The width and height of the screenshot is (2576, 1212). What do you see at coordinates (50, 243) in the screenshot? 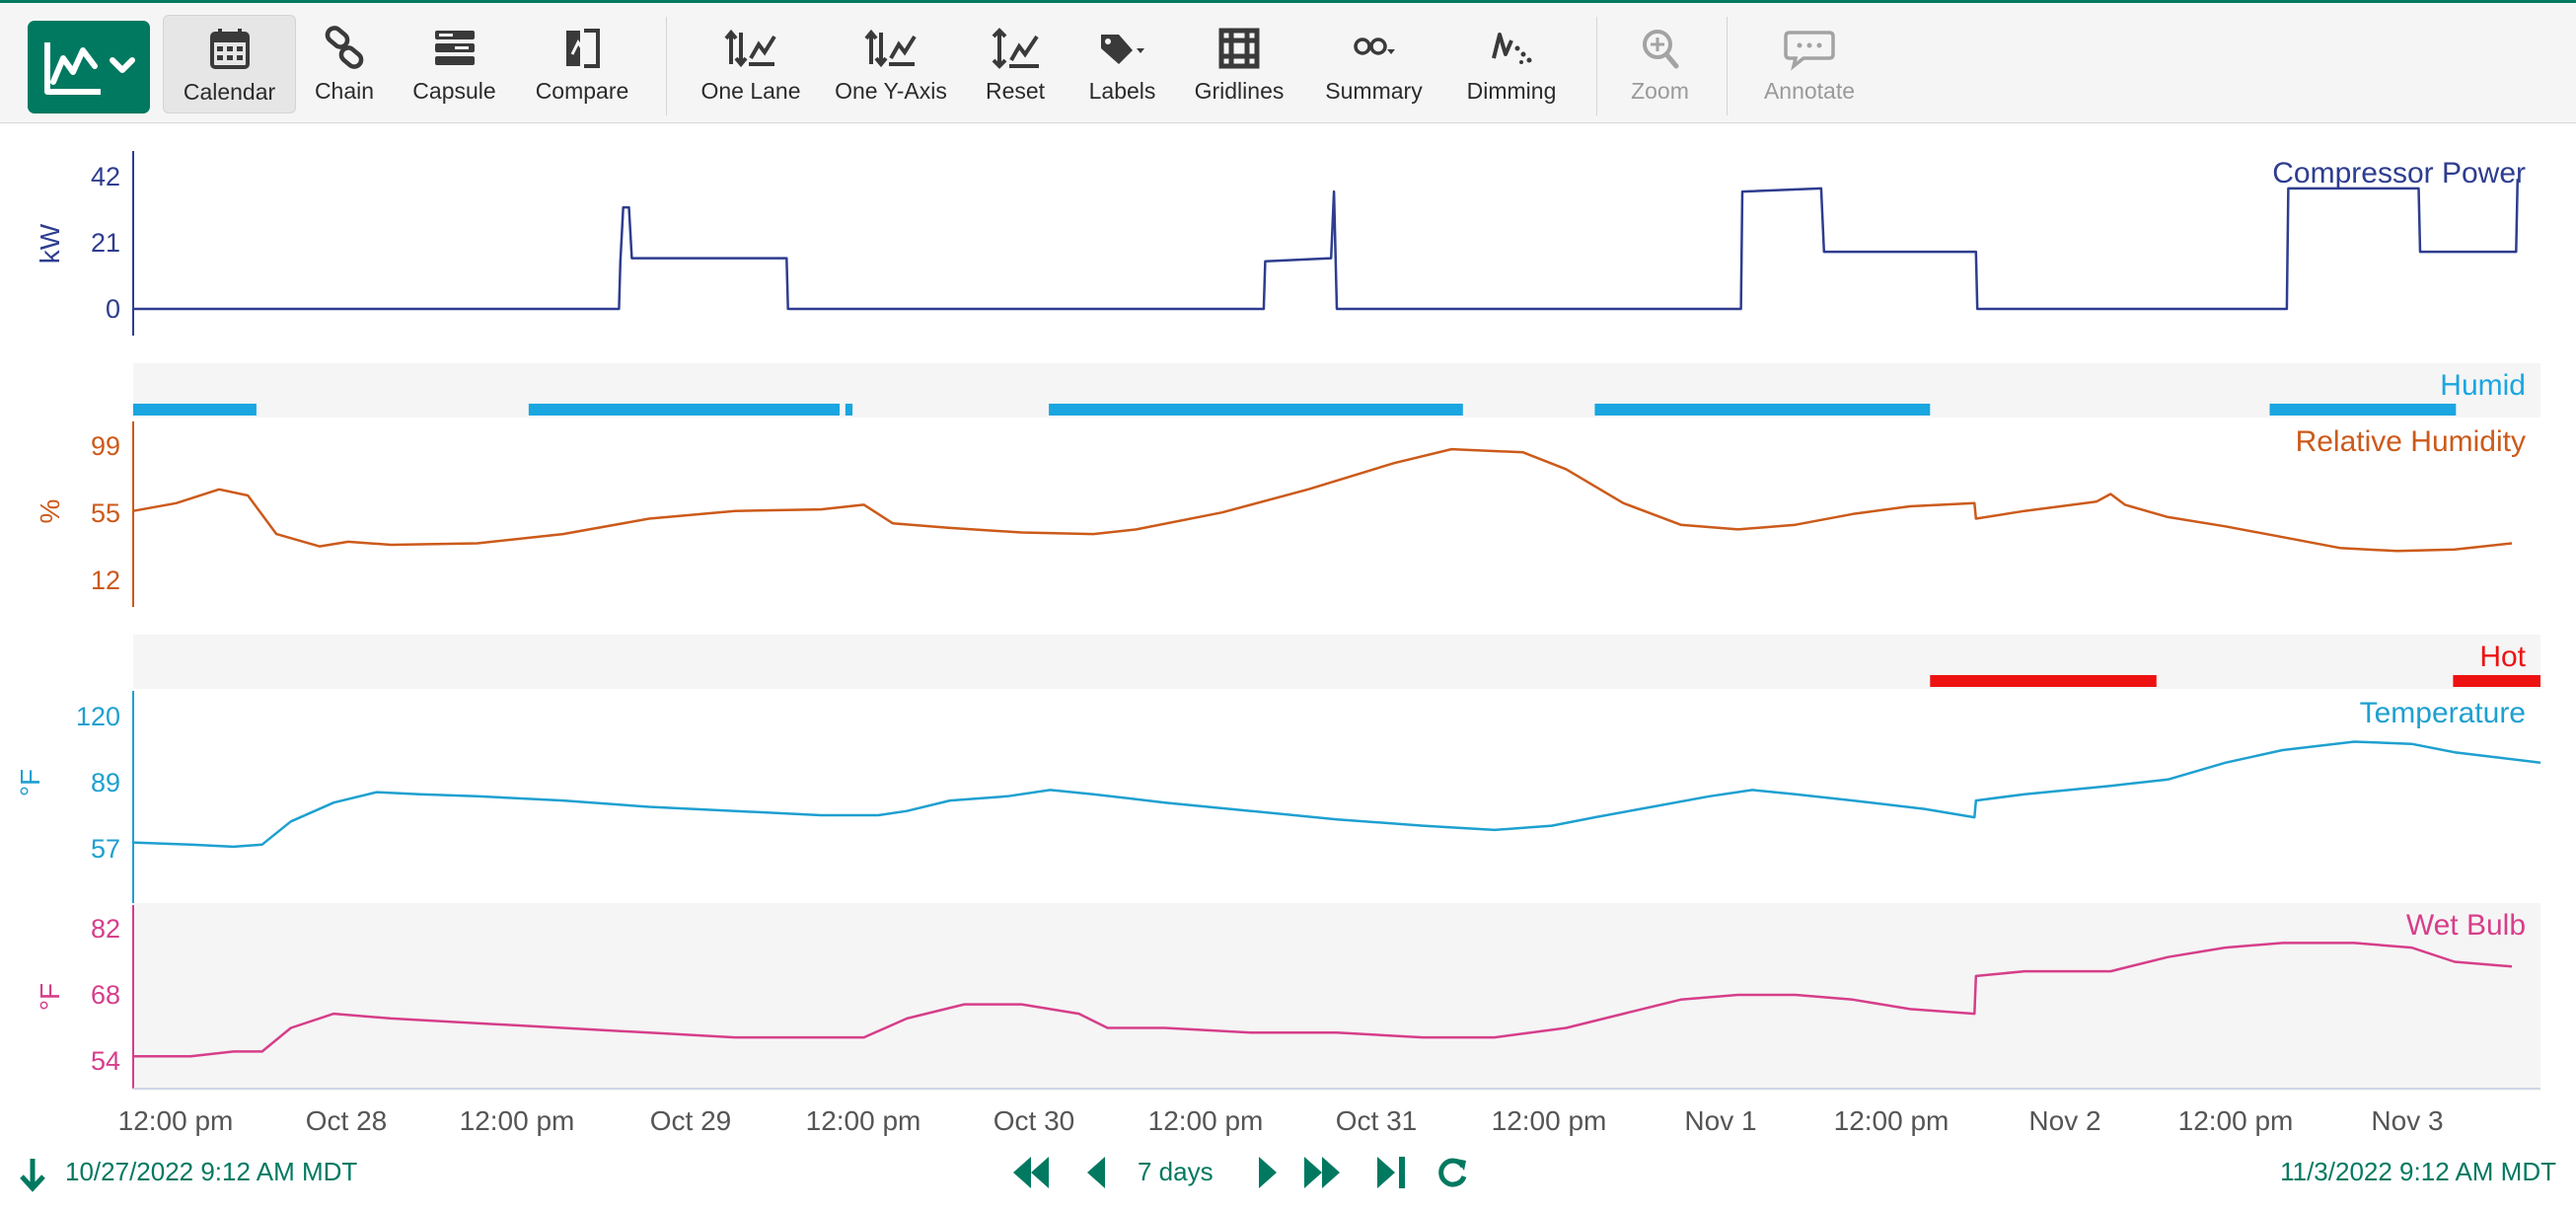
I see `compressor-y-unit: kW` at bounding box center [50, 243].